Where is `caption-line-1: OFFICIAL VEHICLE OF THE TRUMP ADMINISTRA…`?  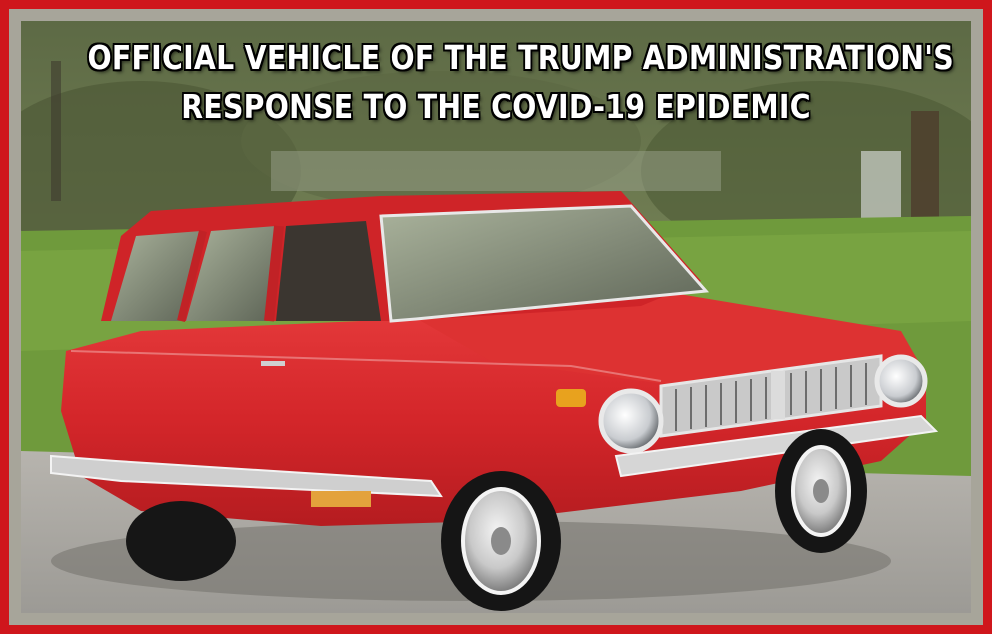 caption-line-1: OFFICIAL VEHICLE OF THE TRUMP ADMINISTRA… is located at coordinates (520, 57).